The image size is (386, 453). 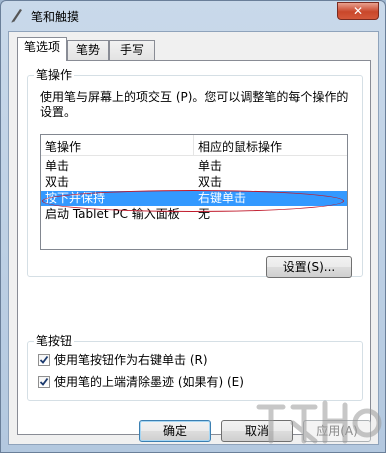 I want to click on eraser-label: 使用笔的上端清除墨迹 (如果有) (E), so click(x=149, y=382).